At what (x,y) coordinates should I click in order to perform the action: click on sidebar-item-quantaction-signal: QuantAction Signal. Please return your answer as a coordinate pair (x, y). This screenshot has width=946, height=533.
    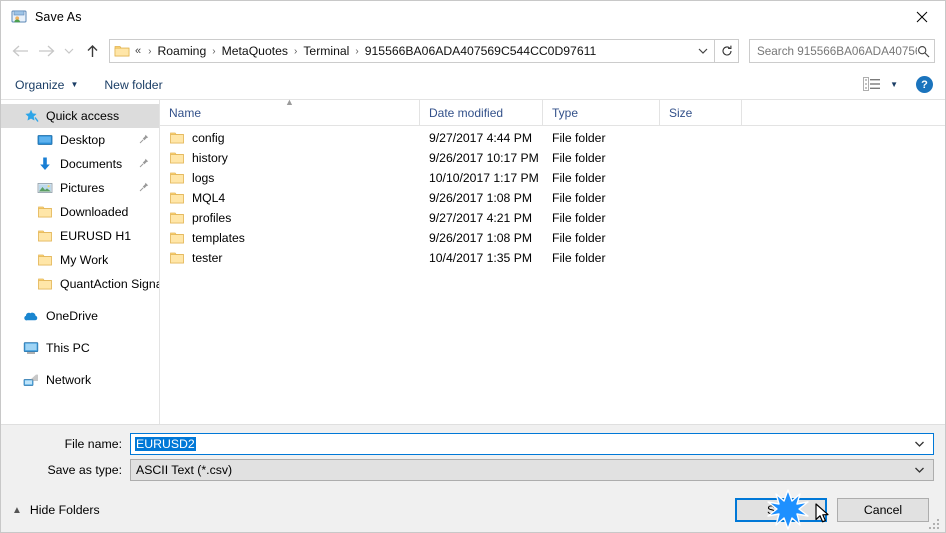
    Looking at the image, I should click on (80, 284).